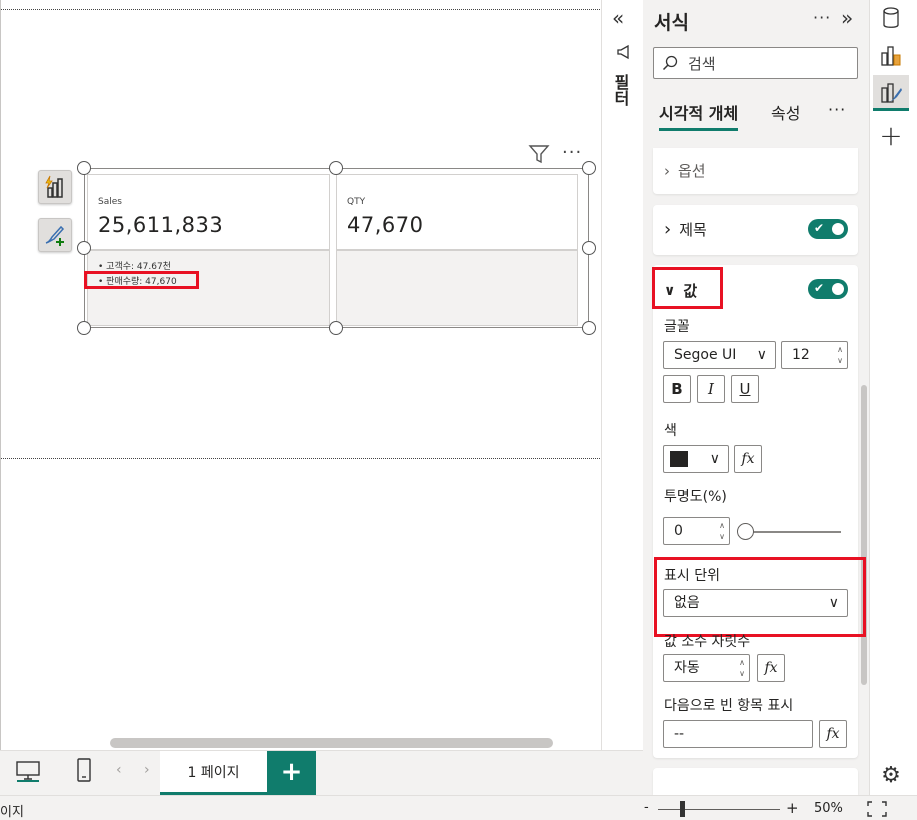  What do you see at coordinates (828, 289) in the screenshot?
I see `values-toggle: ✔` at bounding box center [828, 289].